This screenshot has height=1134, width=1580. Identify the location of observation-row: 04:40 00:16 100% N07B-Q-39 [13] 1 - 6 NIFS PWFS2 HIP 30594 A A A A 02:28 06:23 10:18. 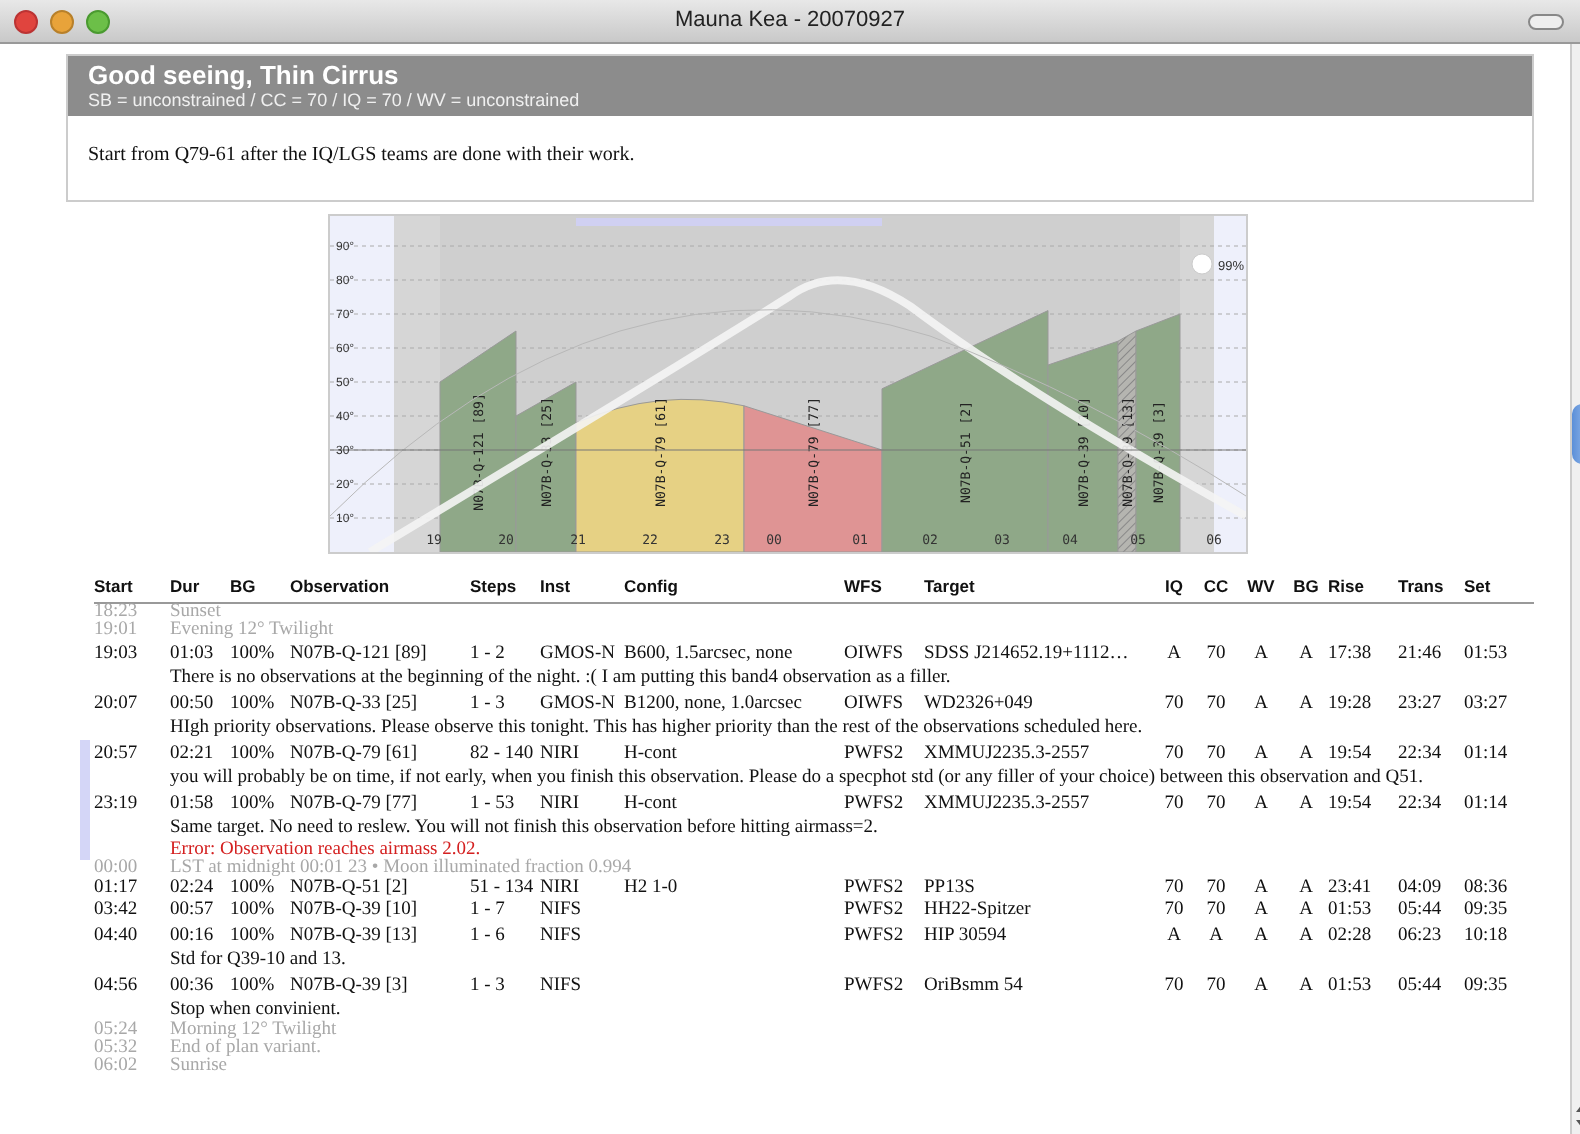
(814, 935).